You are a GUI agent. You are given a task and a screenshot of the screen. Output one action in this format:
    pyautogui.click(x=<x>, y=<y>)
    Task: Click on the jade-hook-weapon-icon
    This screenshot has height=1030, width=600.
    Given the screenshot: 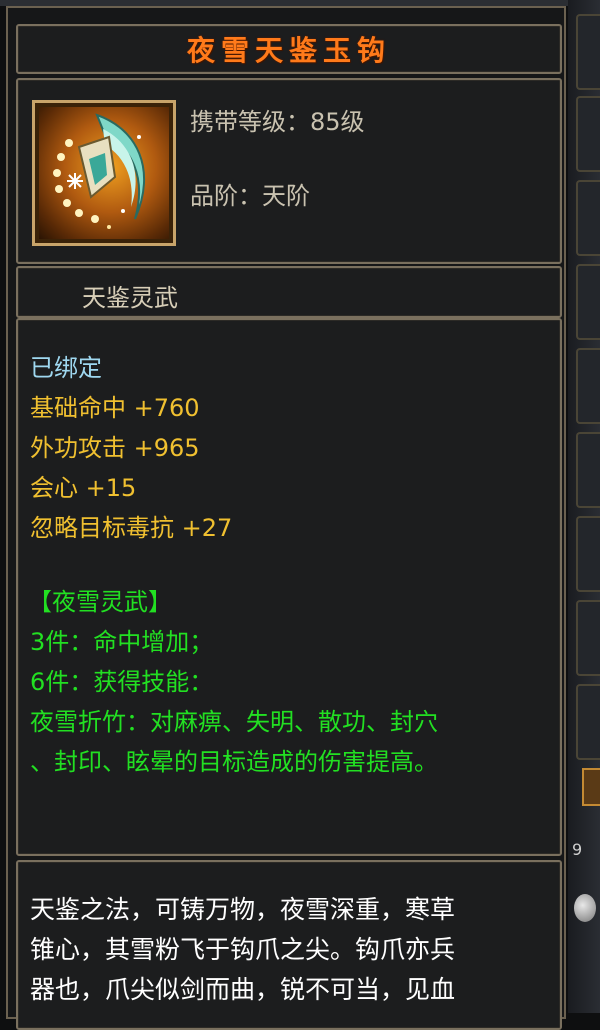 What is the action you would take?
    pyautogui.click(x=104, y=173)
    